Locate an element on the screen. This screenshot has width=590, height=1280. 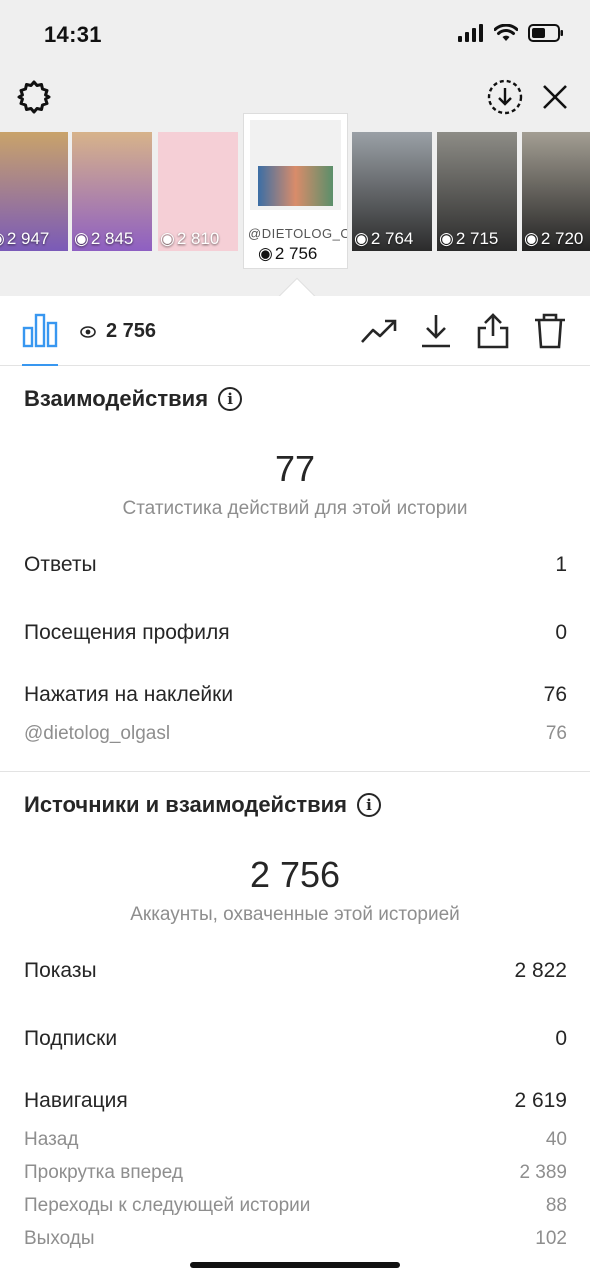
stat-subrow-sticker: @dietolog_olgasl 76 is located at coordinates (295, 734).